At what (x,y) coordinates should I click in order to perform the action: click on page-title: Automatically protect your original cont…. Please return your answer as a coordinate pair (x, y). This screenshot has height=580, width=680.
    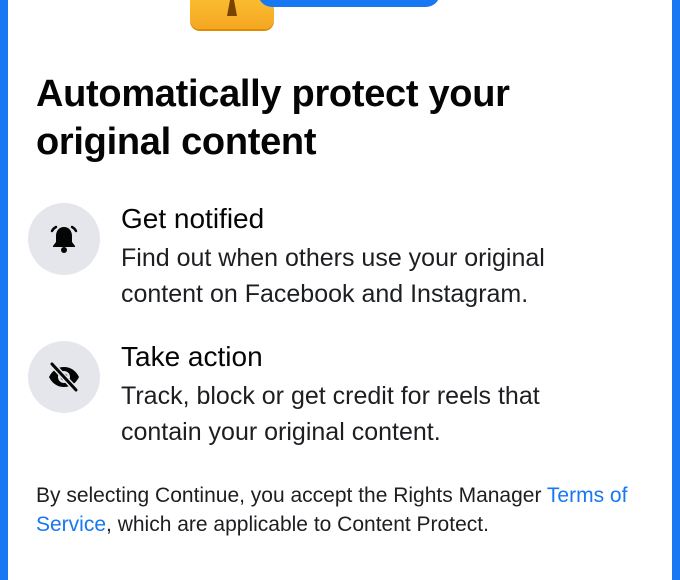
    Looking at the image, I should click on (273, 118).